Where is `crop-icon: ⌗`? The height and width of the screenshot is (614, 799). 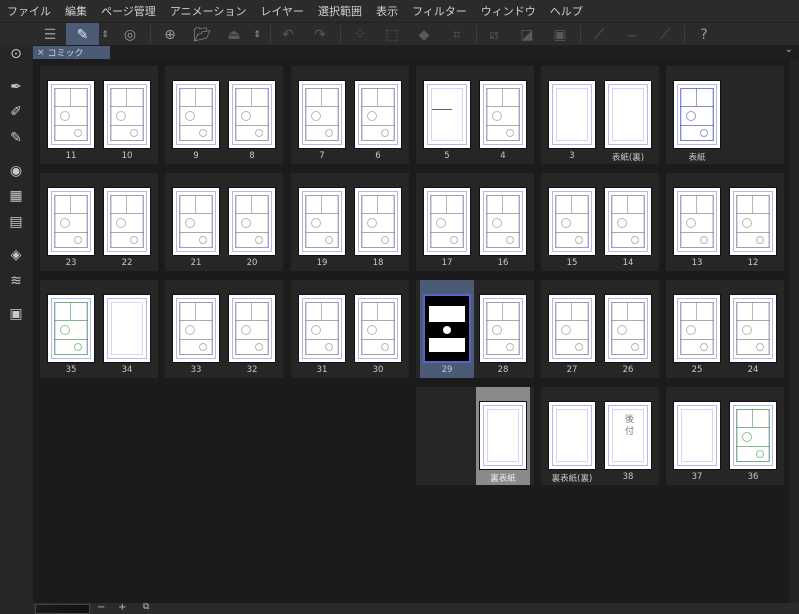 crop-icon: ⌗ is located at coordinates (457, 34).